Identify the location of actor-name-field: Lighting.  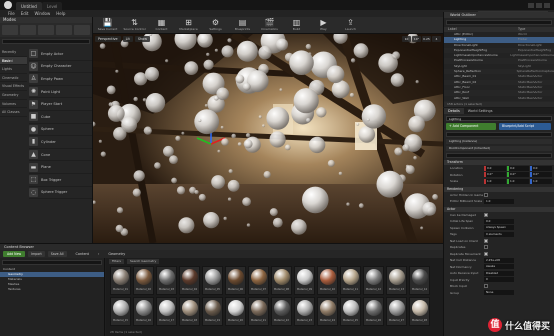
(499, 118).